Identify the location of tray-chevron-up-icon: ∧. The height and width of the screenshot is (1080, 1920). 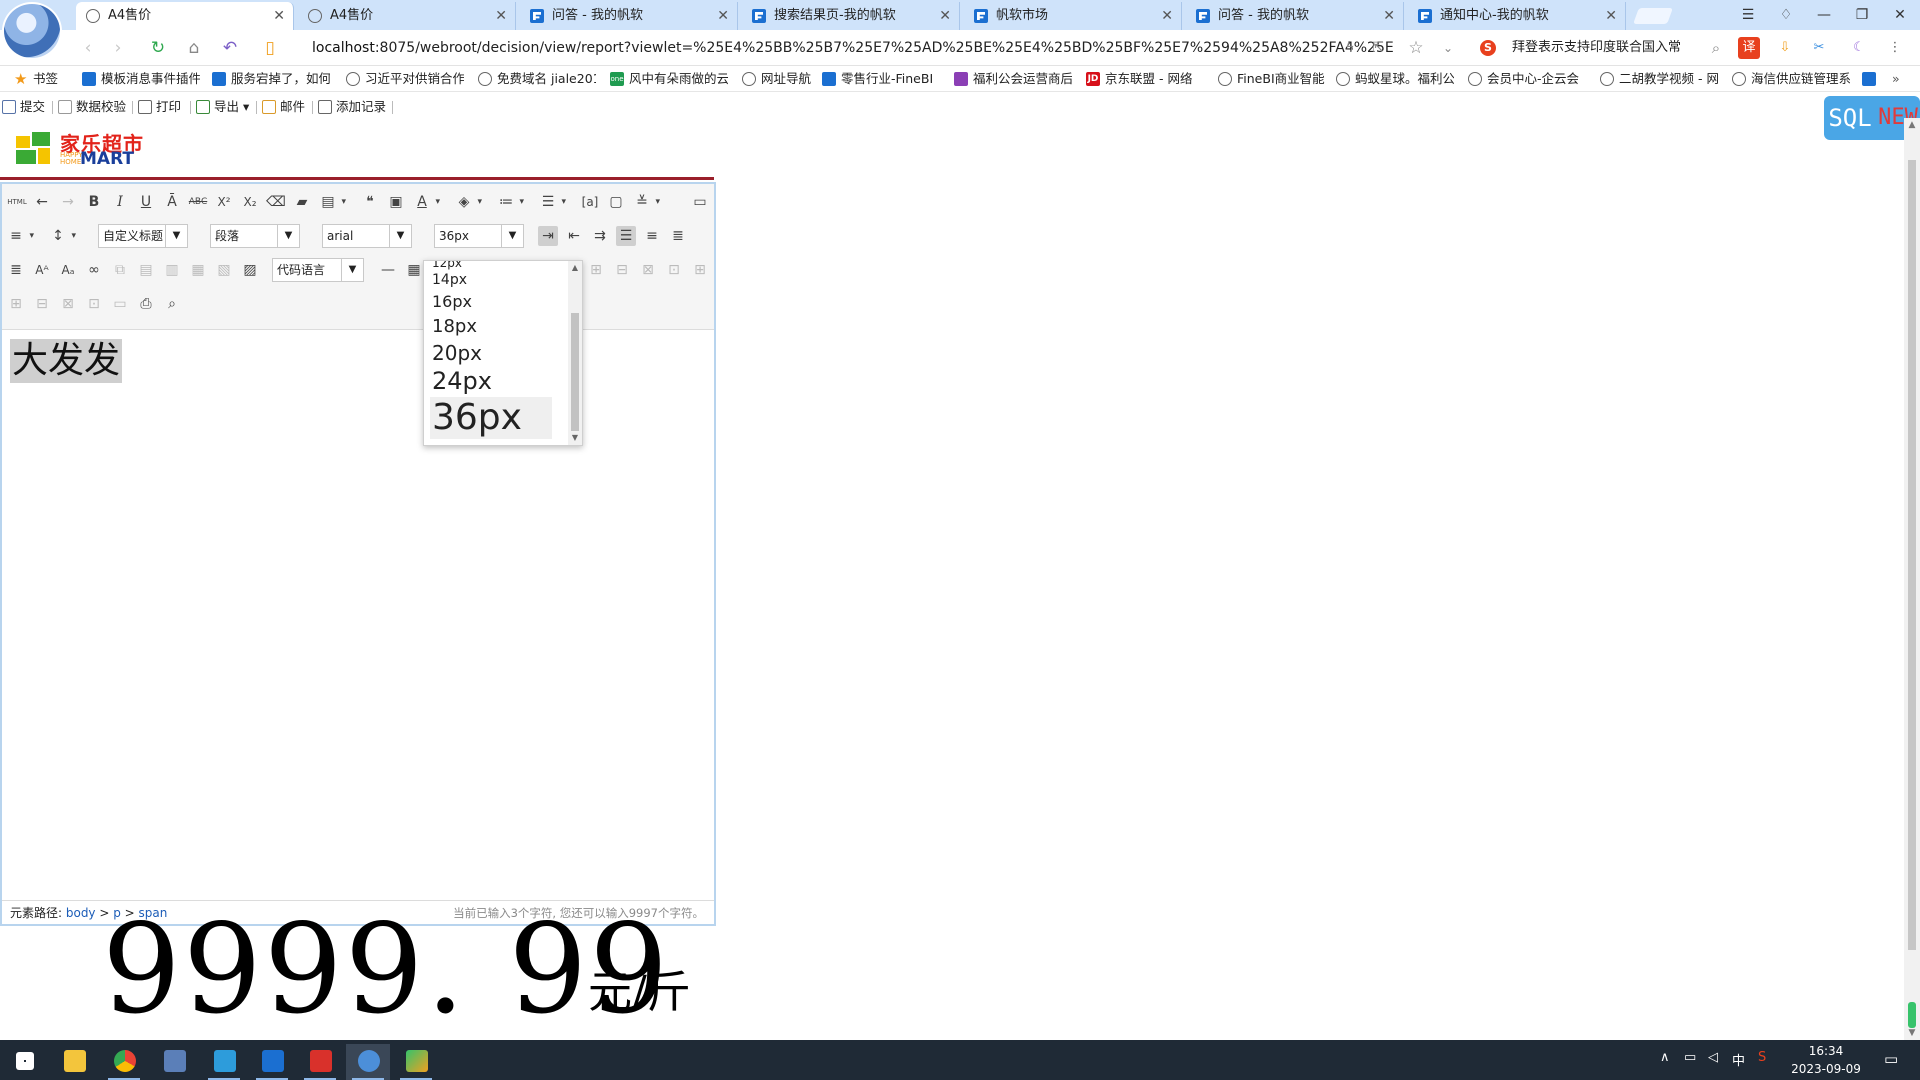
(1665, 1057).